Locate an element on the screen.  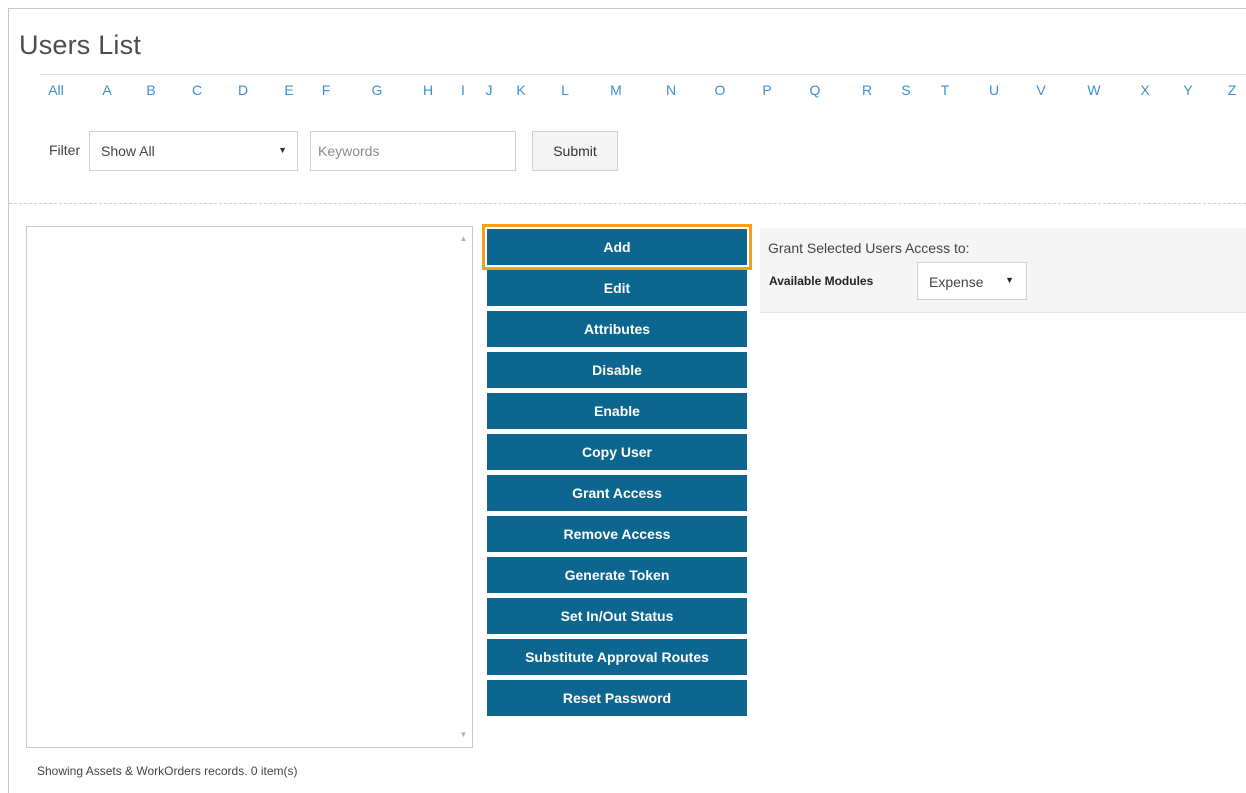
alphabet-link-g: G is located at coordinates (377, 90).